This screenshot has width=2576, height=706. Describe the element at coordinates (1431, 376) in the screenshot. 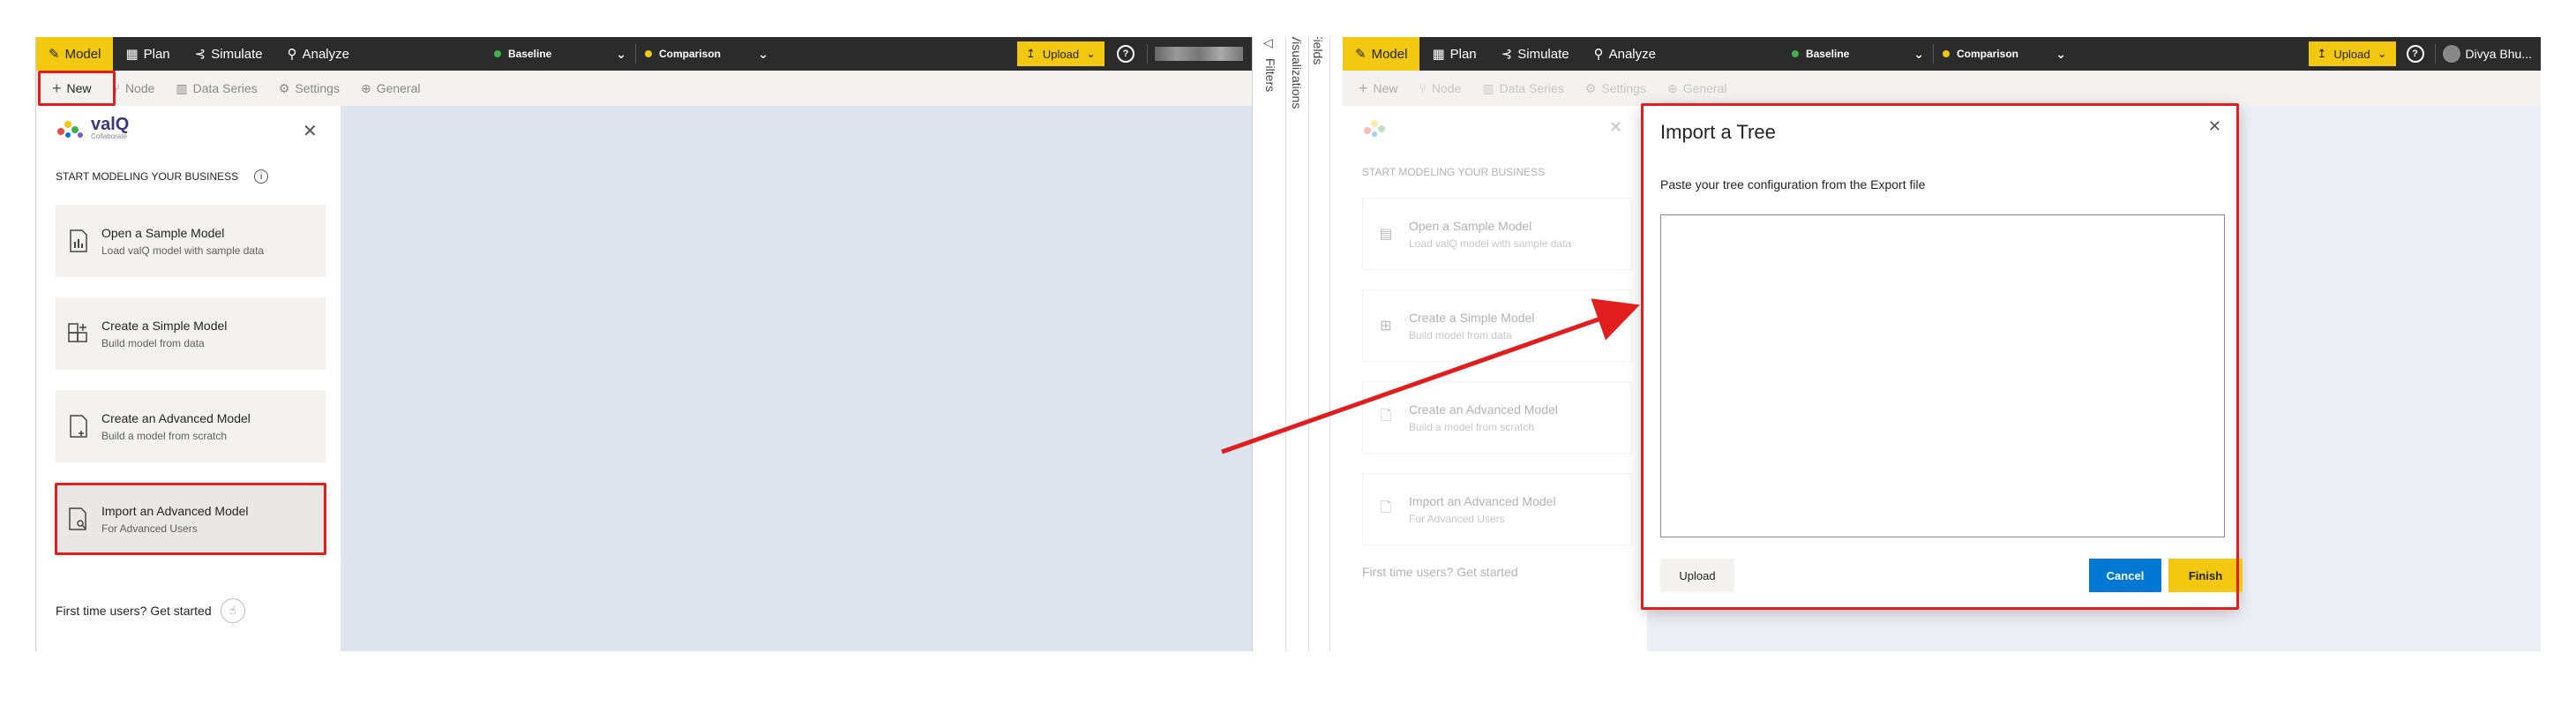

I see `annotation-arrow` at that location.